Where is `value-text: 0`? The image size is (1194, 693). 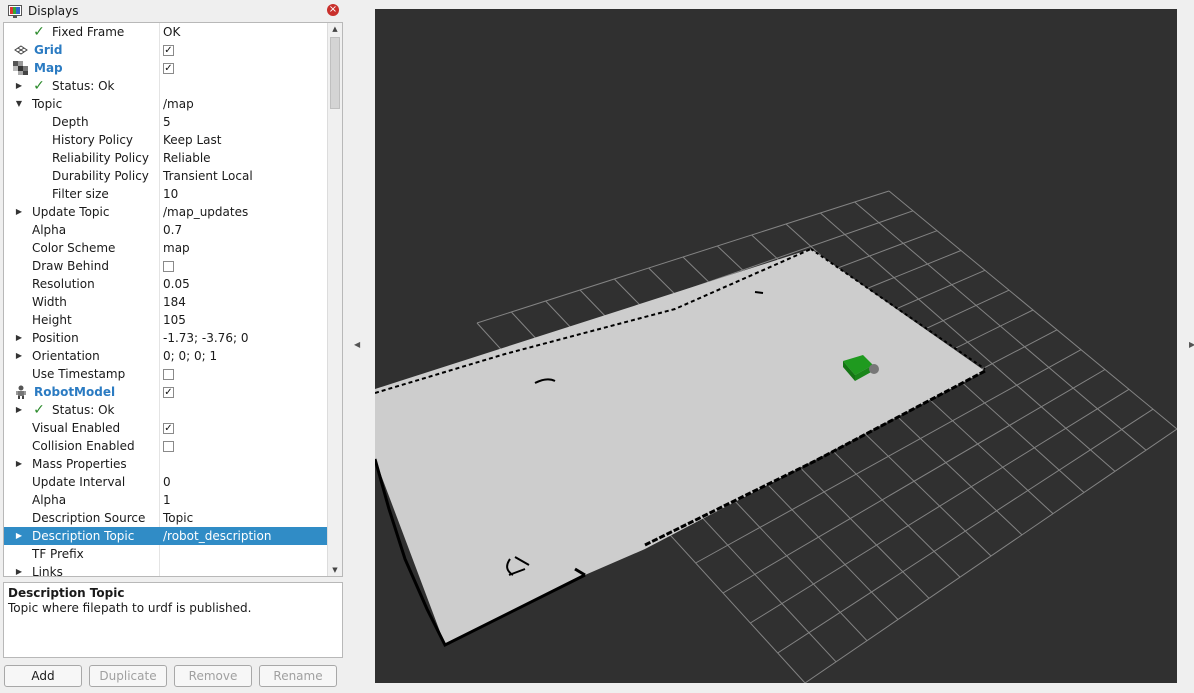
value-text: 0 is located at coordinates (167, 482).